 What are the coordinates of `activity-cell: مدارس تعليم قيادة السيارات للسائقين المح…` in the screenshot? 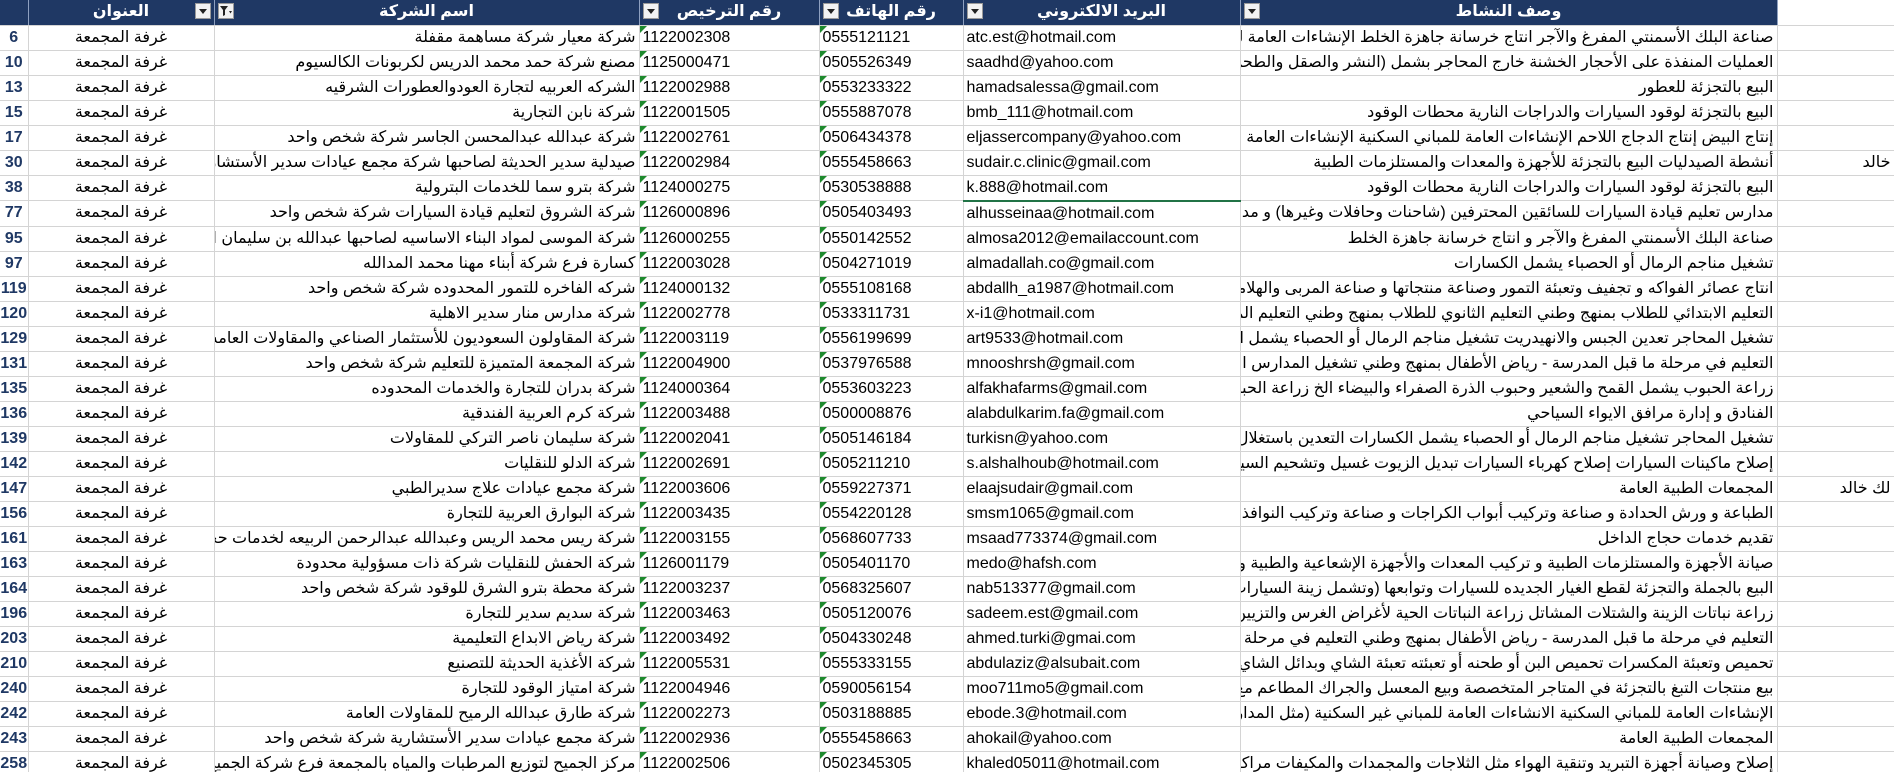 It's located at (1509, 213).